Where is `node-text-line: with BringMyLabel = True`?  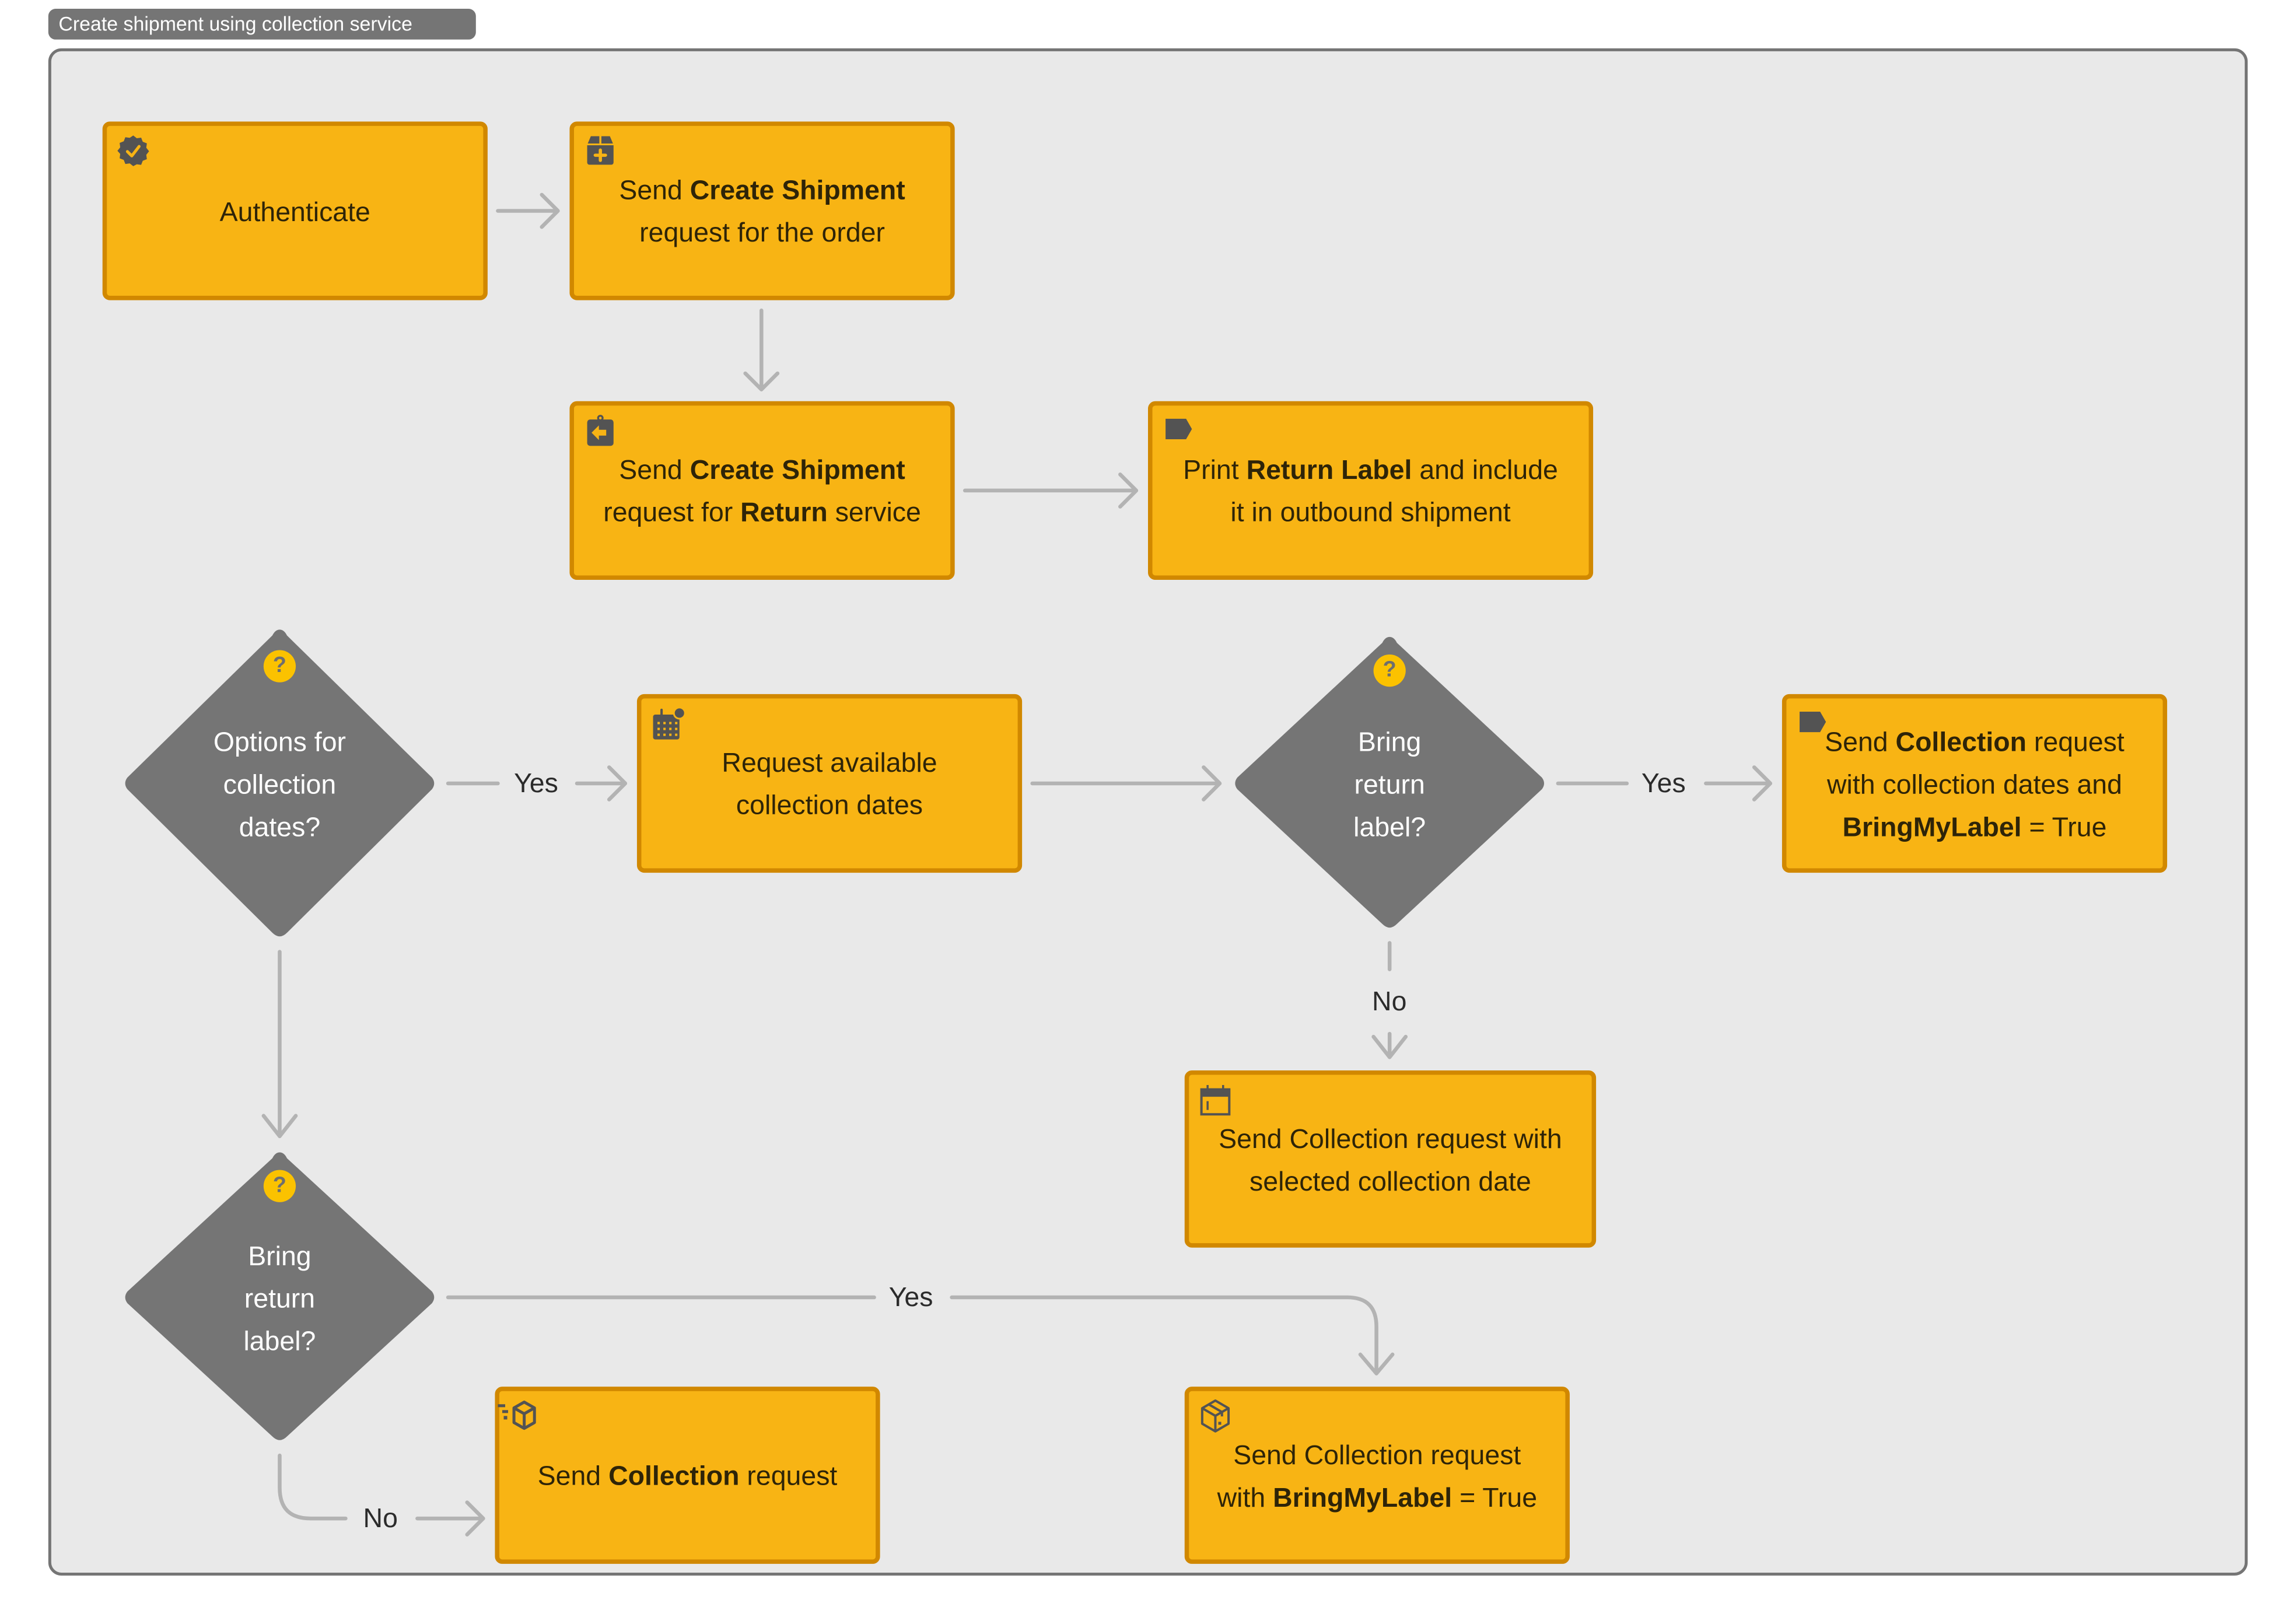
node-text-line: with BringMyLabel = True is located at coordinates (1377, 1496).